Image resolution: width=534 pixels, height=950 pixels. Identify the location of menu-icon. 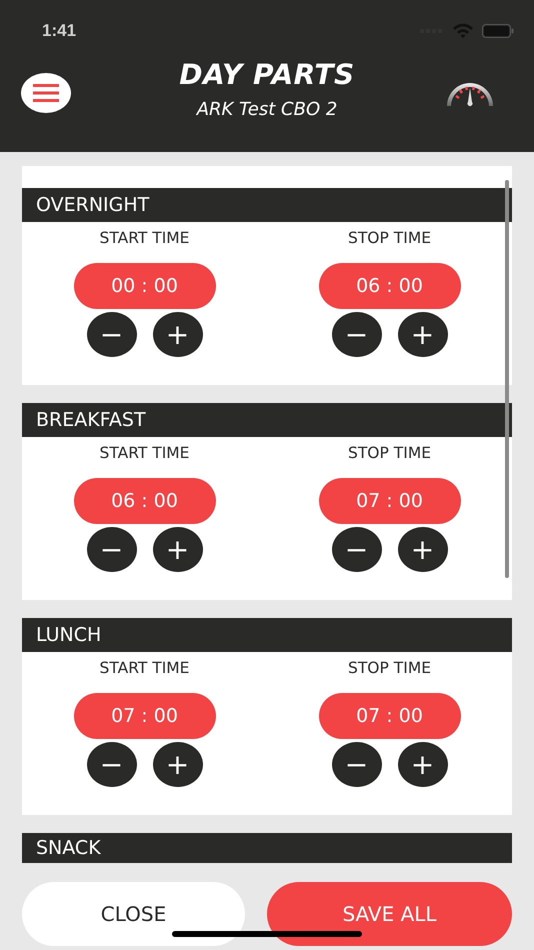
(46, 93).